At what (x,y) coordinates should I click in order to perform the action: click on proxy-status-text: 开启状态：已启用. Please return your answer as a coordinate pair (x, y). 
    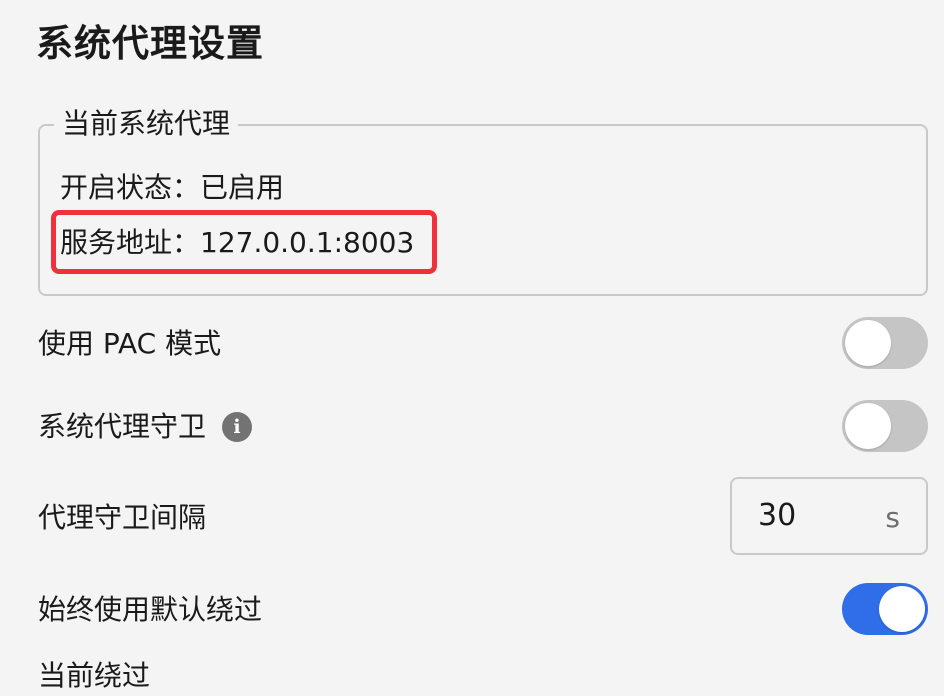
    Looking at the image, I should click on (172, 187).